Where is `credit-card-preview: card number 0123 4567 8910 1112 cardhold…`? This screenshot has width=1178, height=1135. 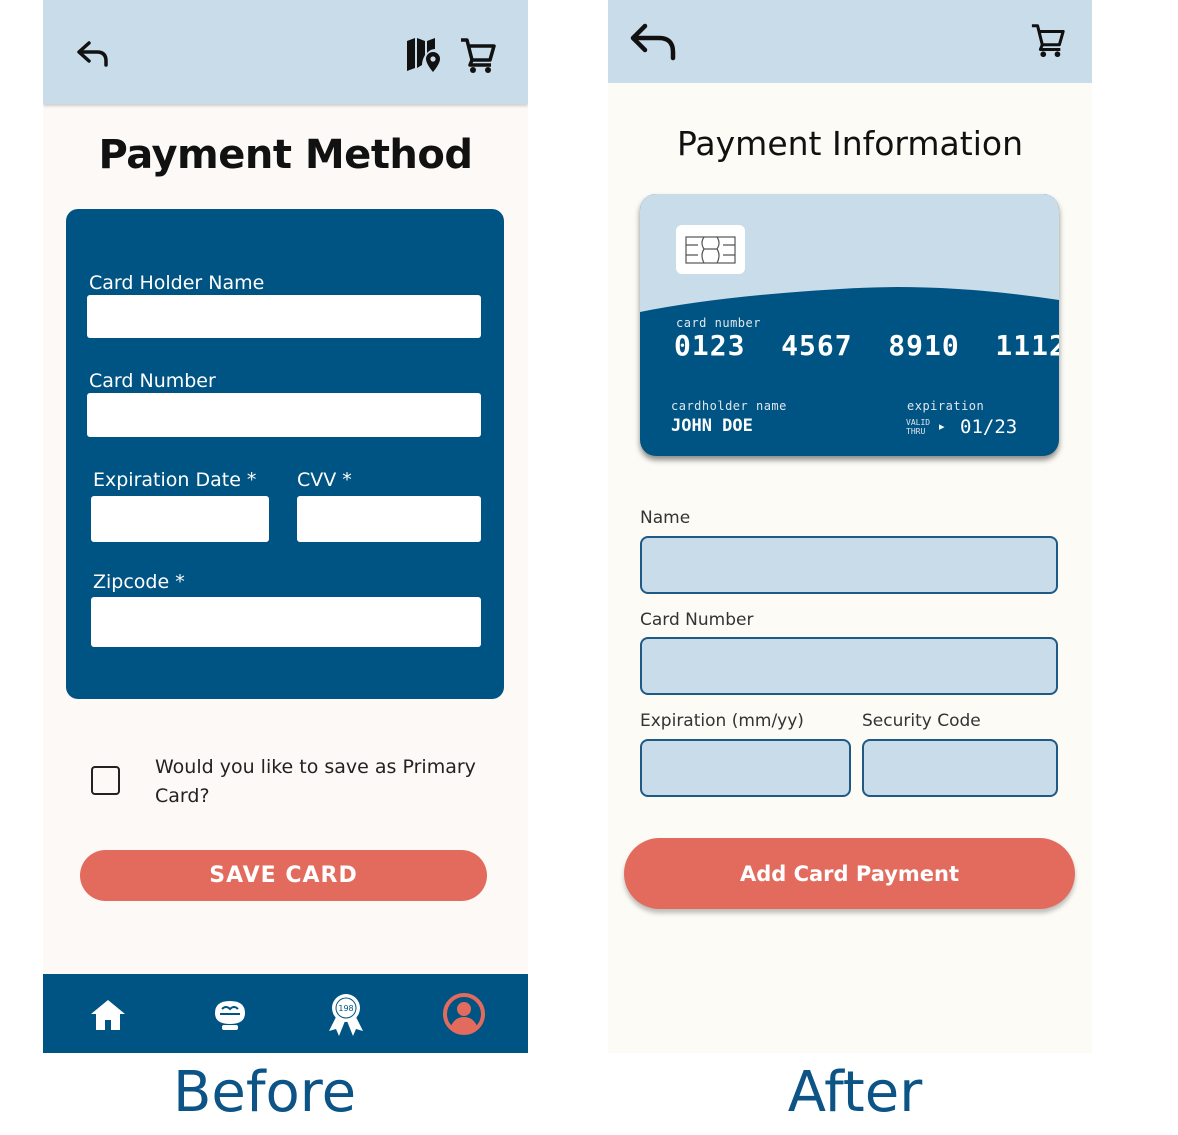 credit-card-preview: card number 0123 4567 8910 1112 cardhold… is located at coordinates (849, 325).